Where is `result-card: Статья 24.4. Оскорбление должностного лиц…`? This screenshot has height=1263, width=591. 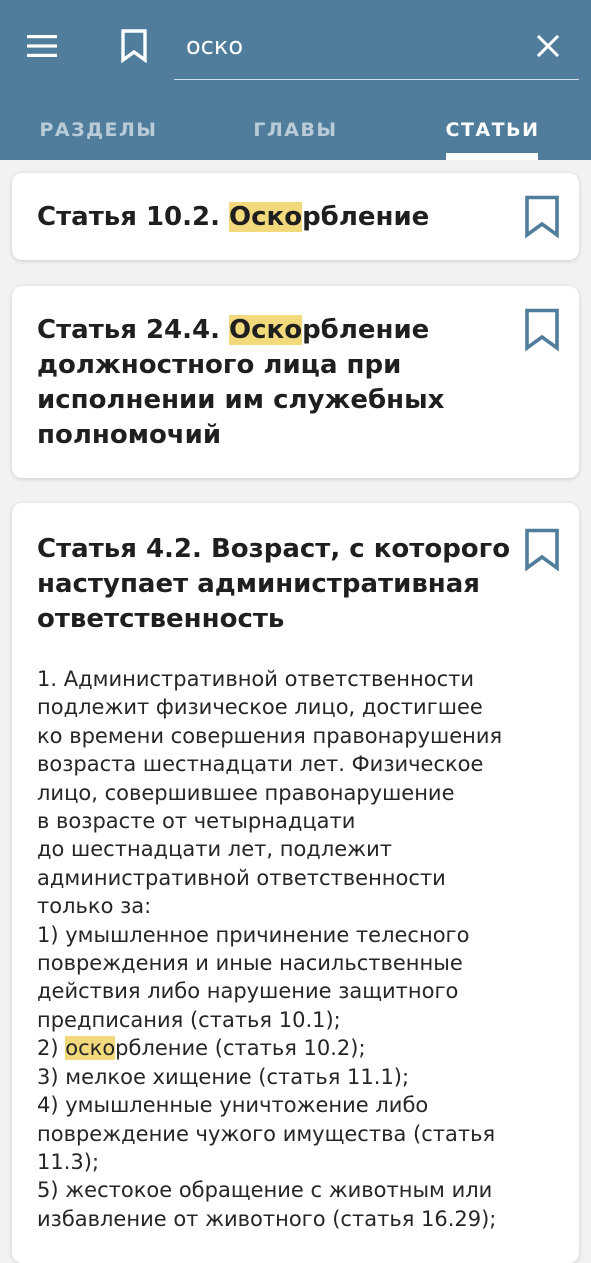
result-card: Статья 24.4. Оскорбление должностного лиц… is located at coordinates (295, 382).